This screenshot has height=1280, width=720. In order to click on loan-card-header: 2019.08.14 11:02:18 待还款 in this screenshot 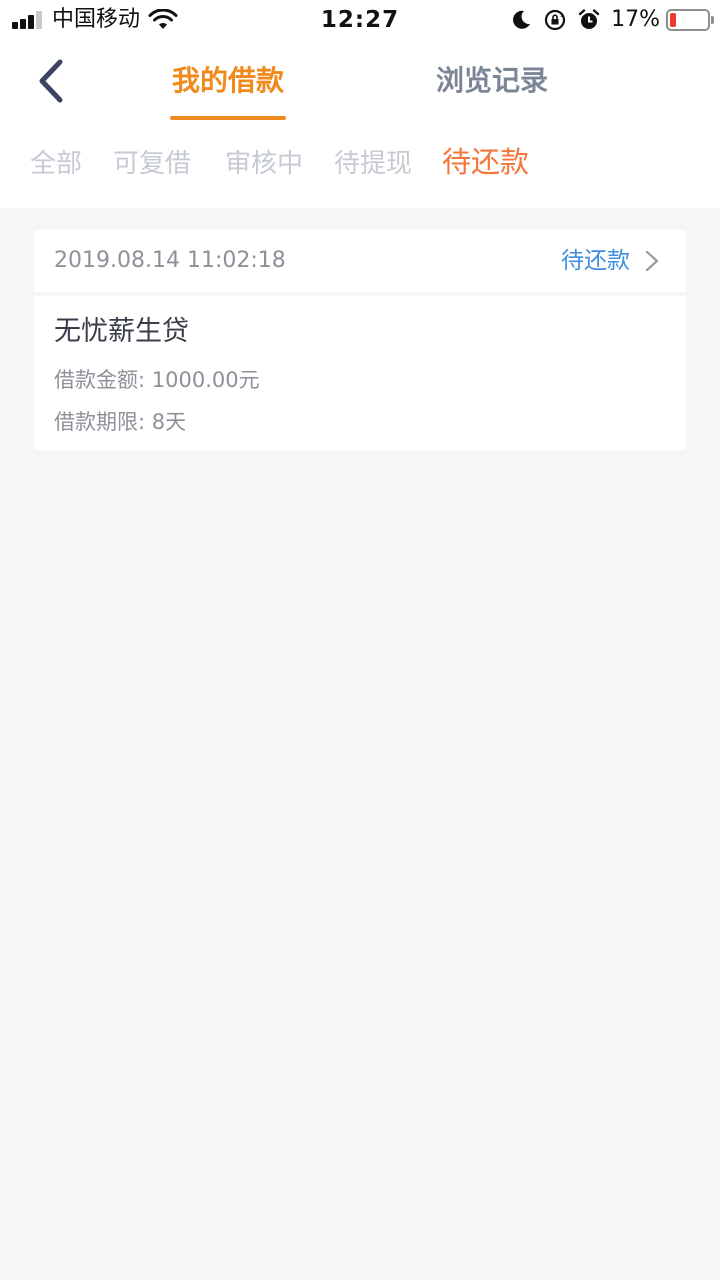, I will do `click(360, 261)`.